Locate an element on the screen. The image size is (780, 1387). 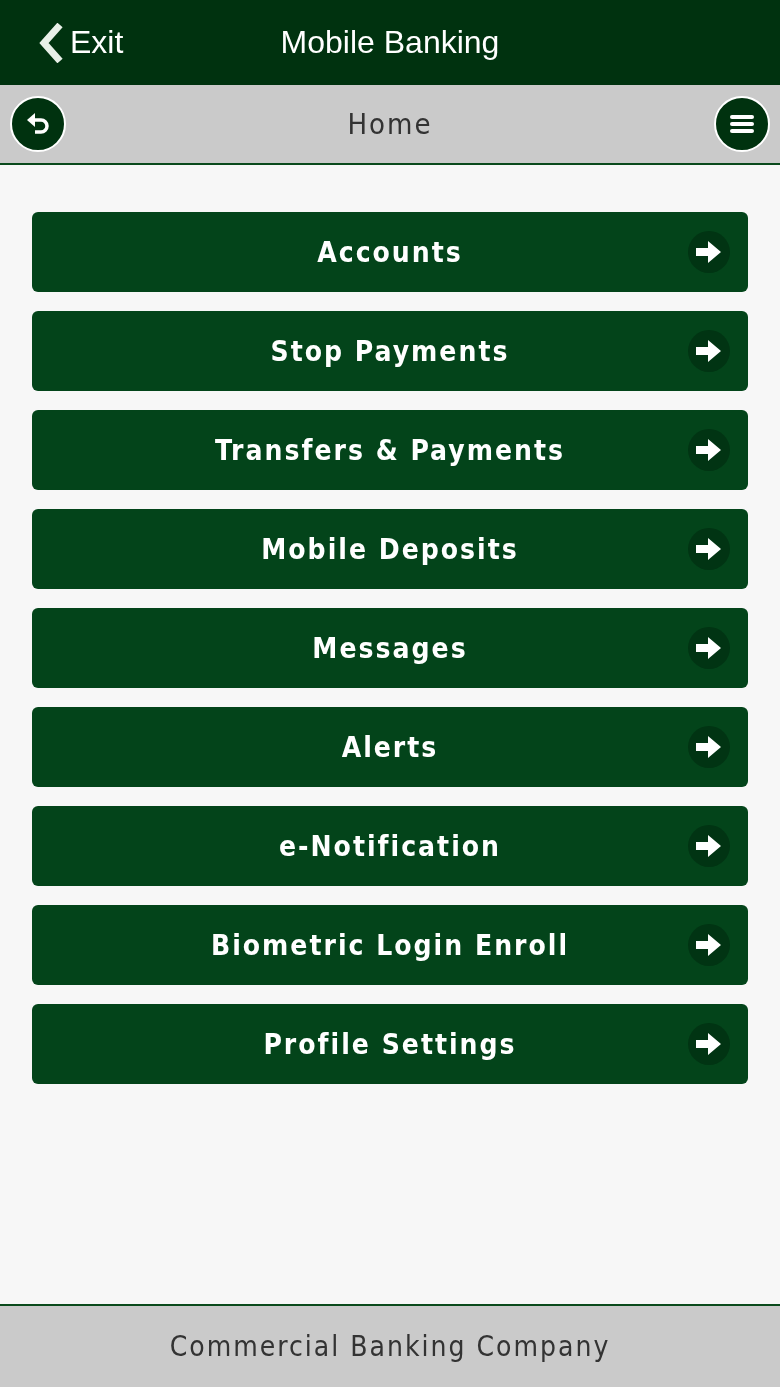
app-title: Mobile Banking is located at coordinates (390, 42).